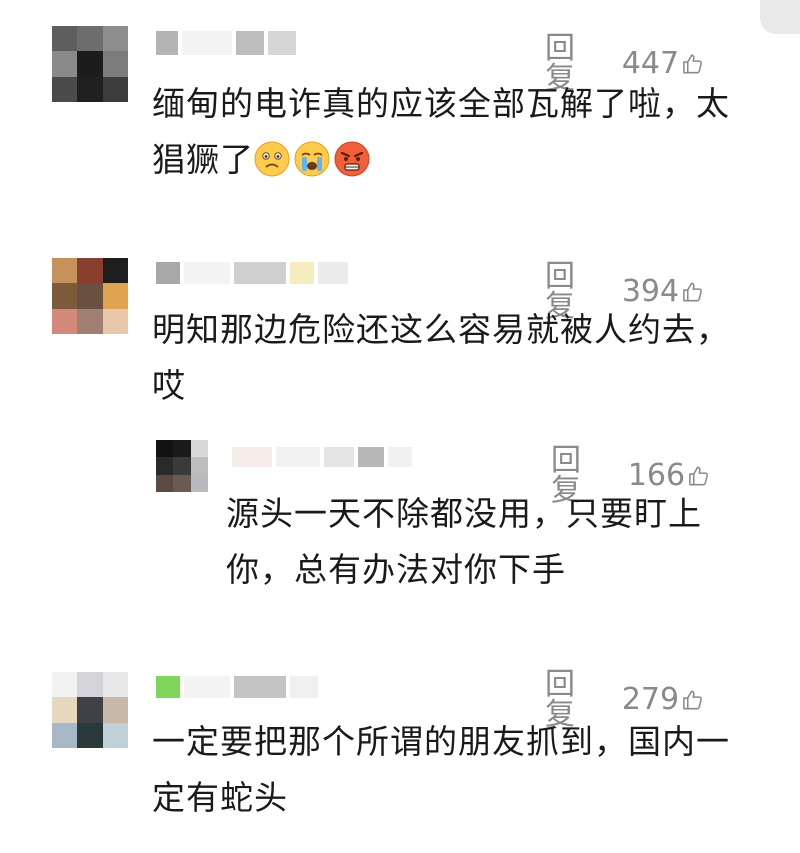 This screenshot has height=853, width=800. Describe the element at coordinates (464, 541) in the screenshot. I see `comment-text: 源头一天不除都没用，只要盯上 你，总有办法对你下手` at that location.